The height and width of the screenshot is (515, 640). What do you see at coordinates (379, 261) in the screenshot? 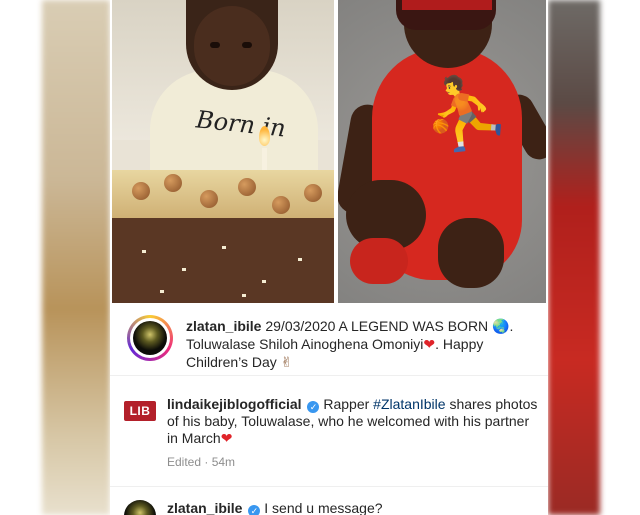
I see `red-sock` at bounding box center [379, 261].